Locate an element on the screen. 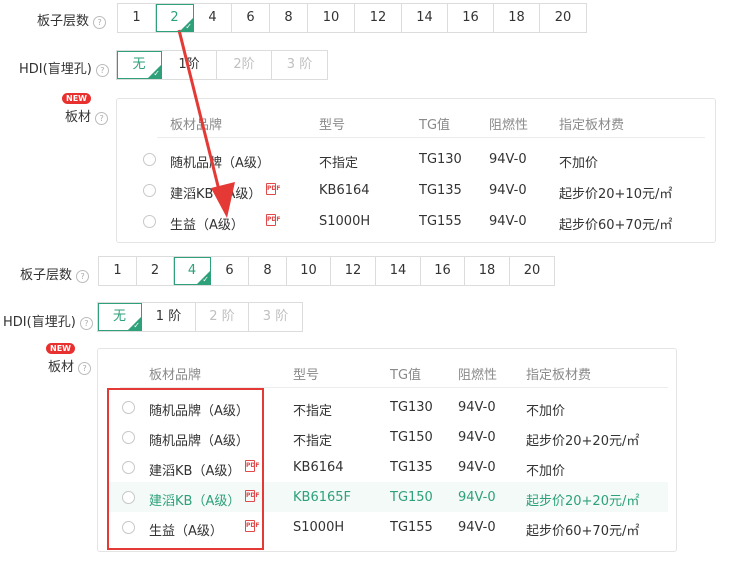  material-label-top: 板材 ? is located at coordinates (87, 115).